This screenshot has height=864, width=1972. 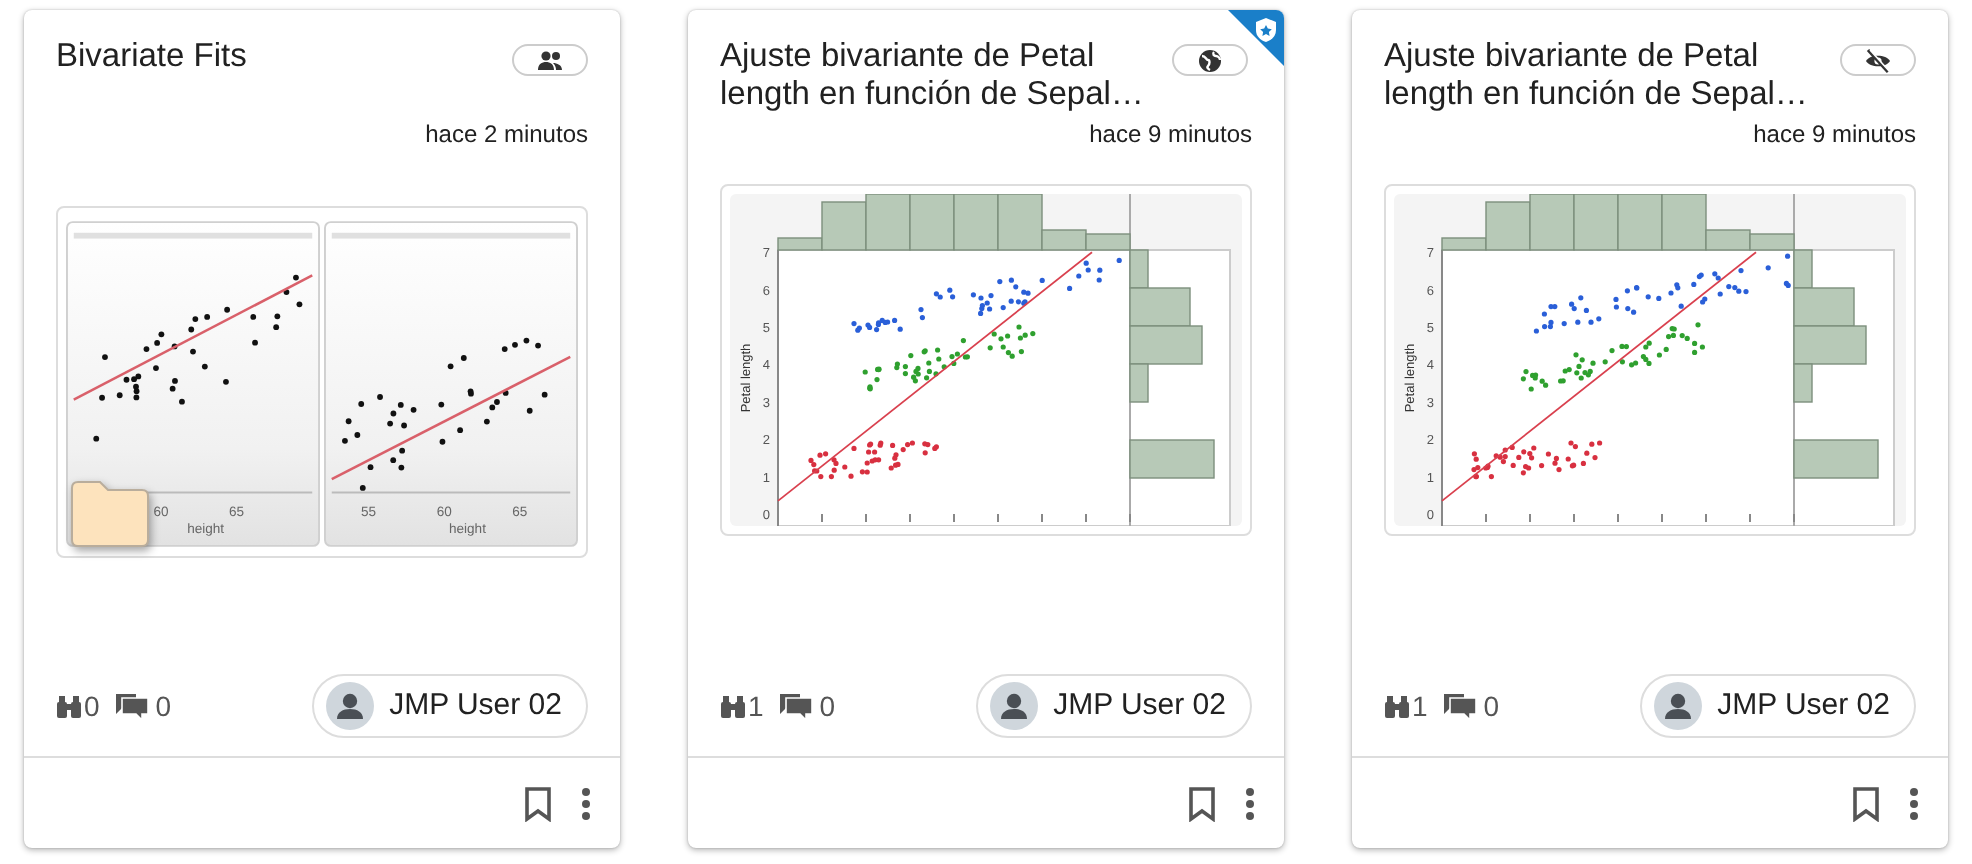 What do you see at coordinates (151, 57) in the screenshot?
I see `card-title: Bivariate Fits` at bounding box center [151, 57].